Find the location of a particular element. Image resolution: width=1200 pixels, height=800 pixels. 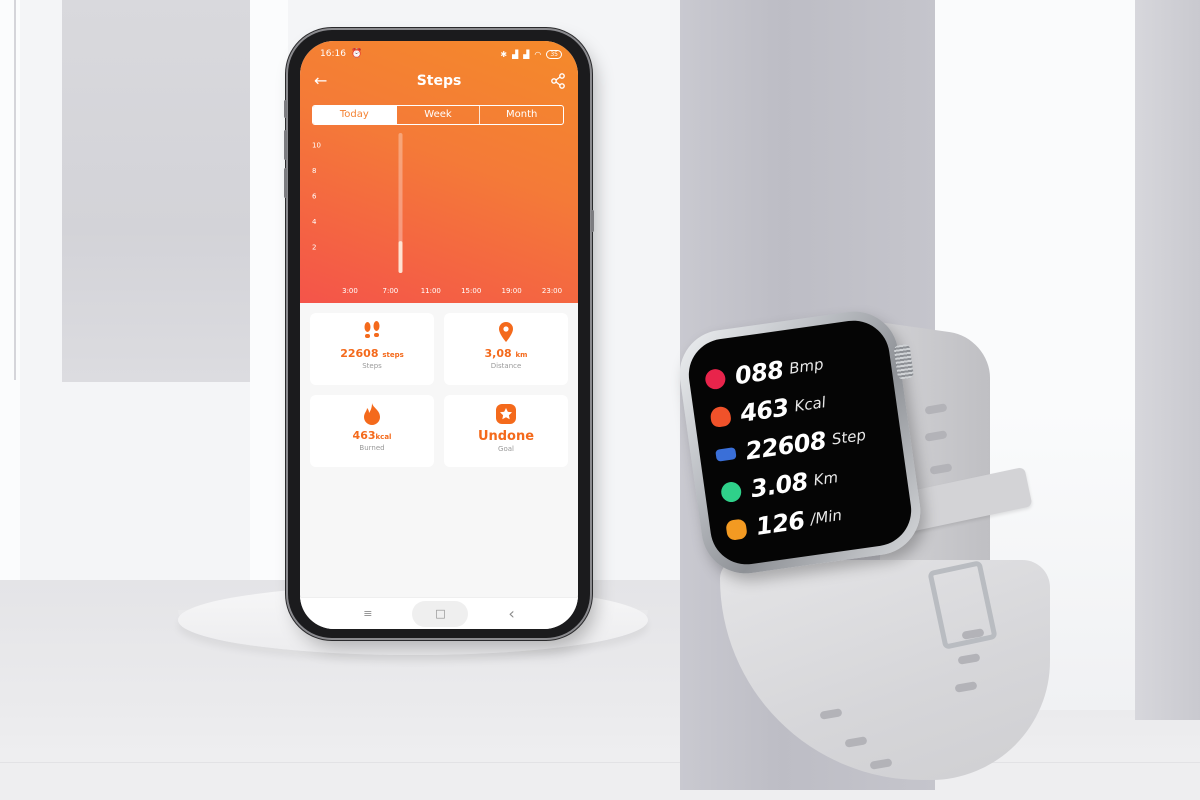

stat-card-distance: 3,08 km Distance is located at coordinates (506, 349).